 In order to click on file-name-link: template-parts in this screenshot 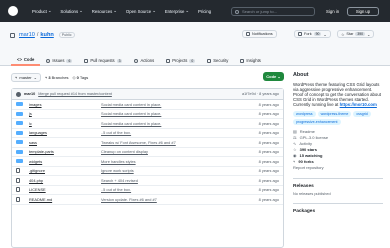, I will do `click(65, 151)`.